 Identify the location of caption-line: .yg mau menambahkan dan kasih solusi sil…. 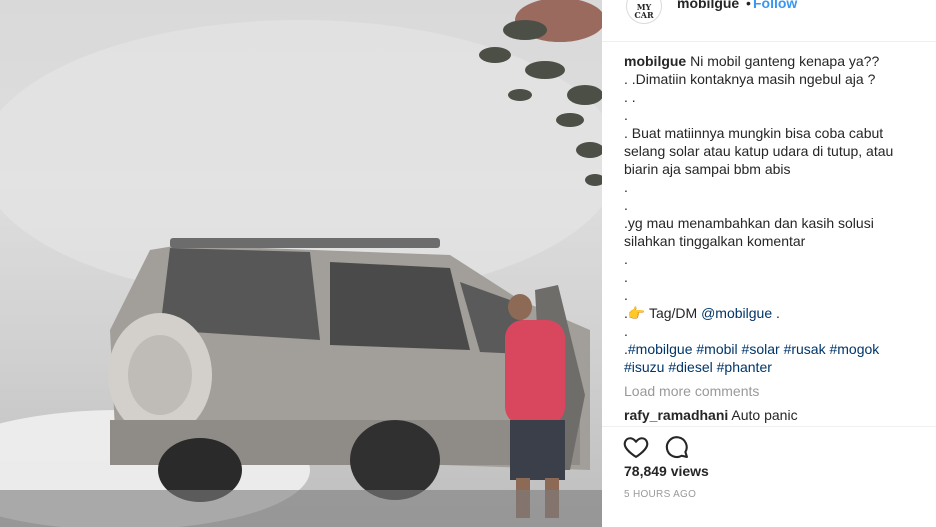
(751, 232).